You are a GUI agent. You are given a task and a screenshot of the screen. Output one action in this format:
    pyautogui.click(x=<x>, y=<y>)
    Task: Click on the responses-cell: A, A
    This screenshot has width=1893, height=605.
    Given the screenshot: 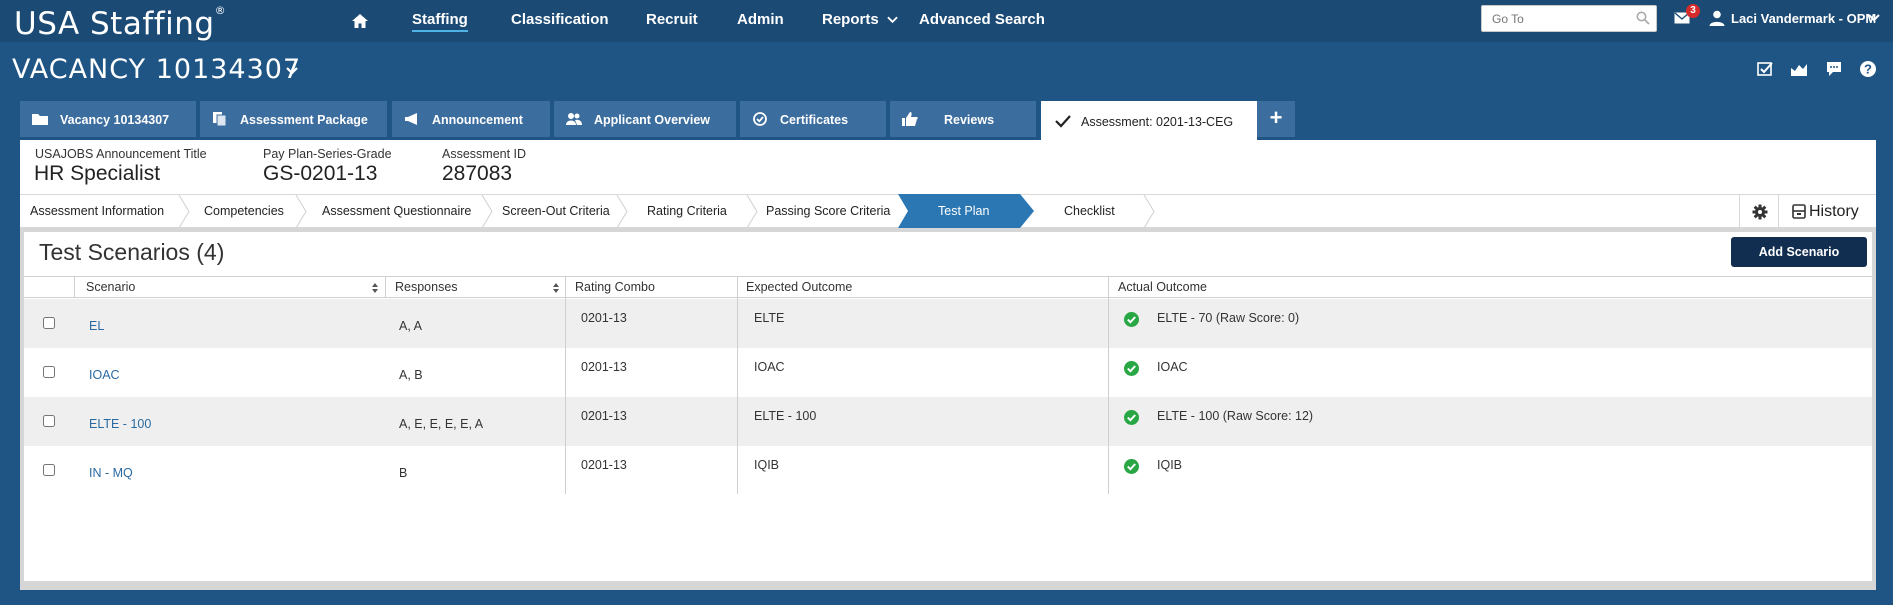 What is the action you would take?
    pyautogui.click(x=410, y=326)
    